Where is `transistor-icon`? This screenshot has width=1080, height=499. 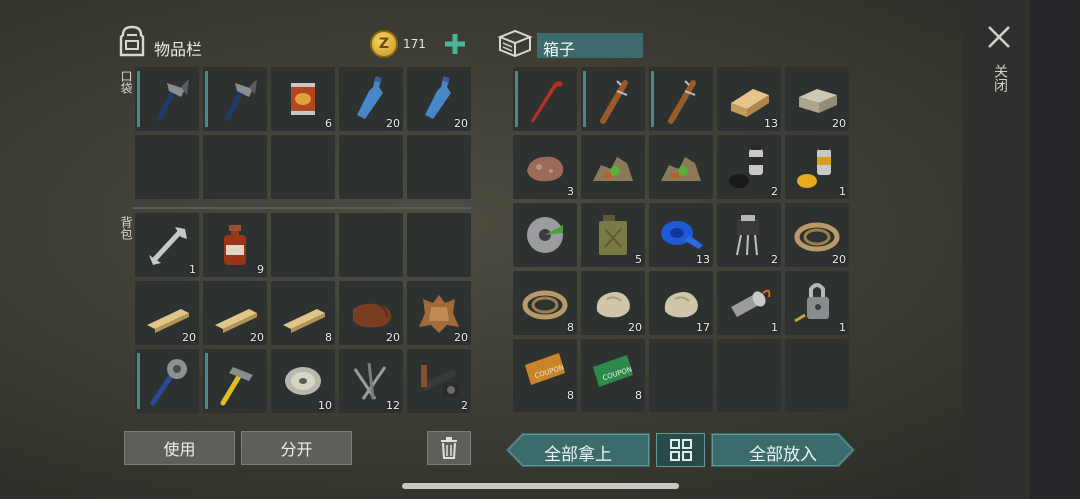
transistor-icon is located at coordinates (747, 235).